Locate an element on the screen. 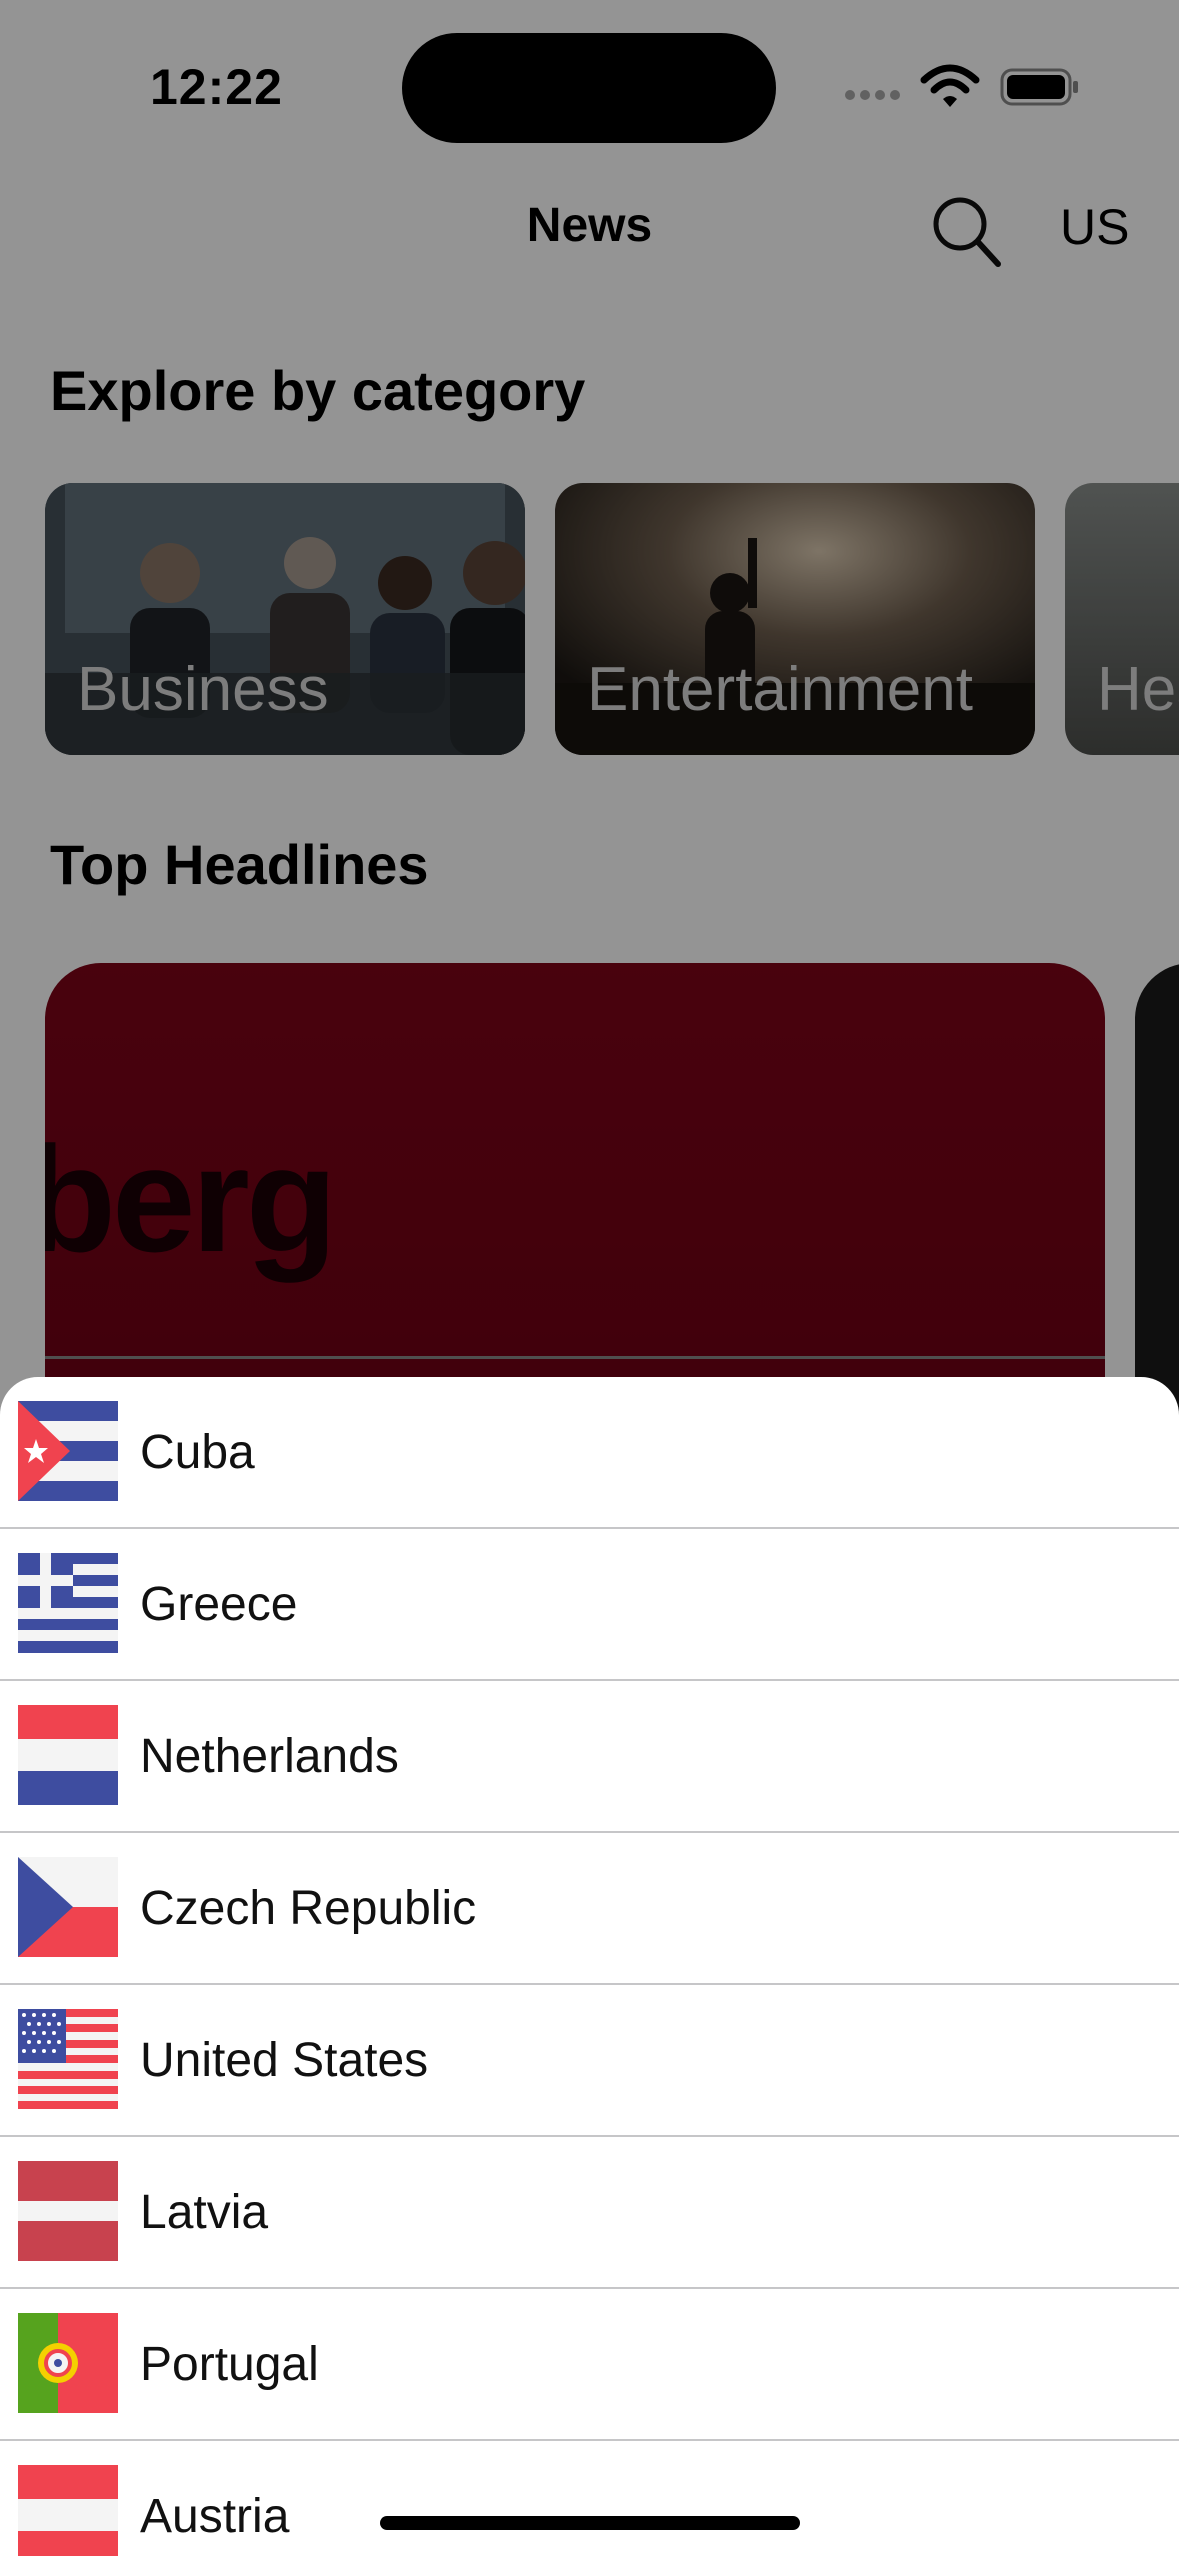 The width and height of the screenshot is (1179, 2556). netherlands-flag-icon is located at coordinates (68, 1755).